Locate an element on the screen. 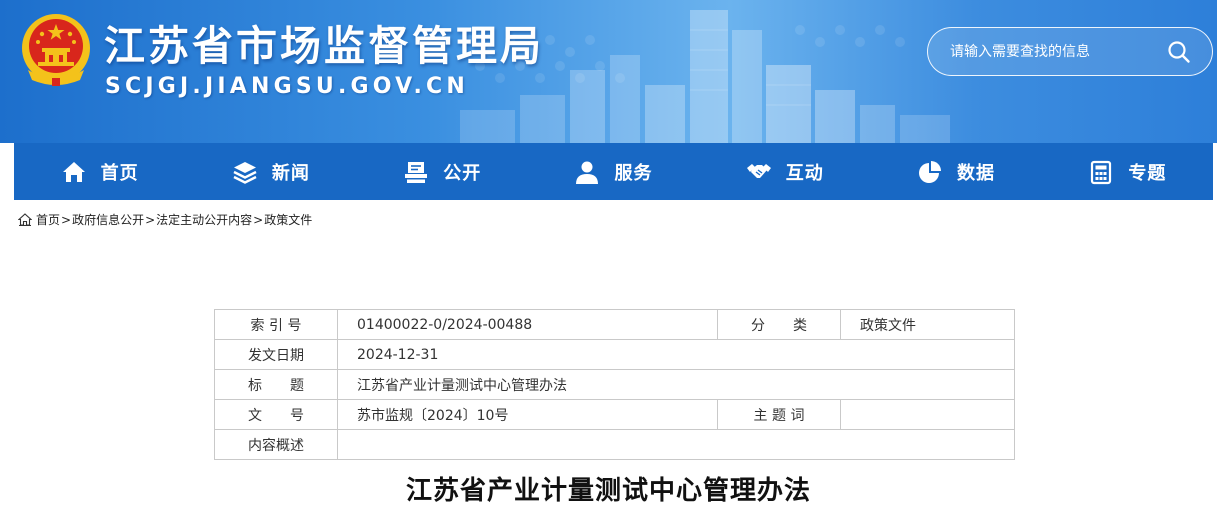  table-row: 标 题 江苏省产业计量测试中心管理办法 is located at coordinates (614, 384).